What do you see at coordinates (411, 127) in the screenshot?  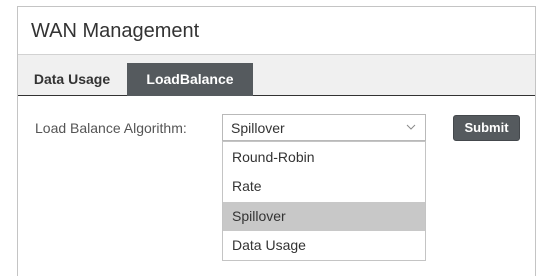 I see `chevron-down-icon` at bounding box center [411, 127].